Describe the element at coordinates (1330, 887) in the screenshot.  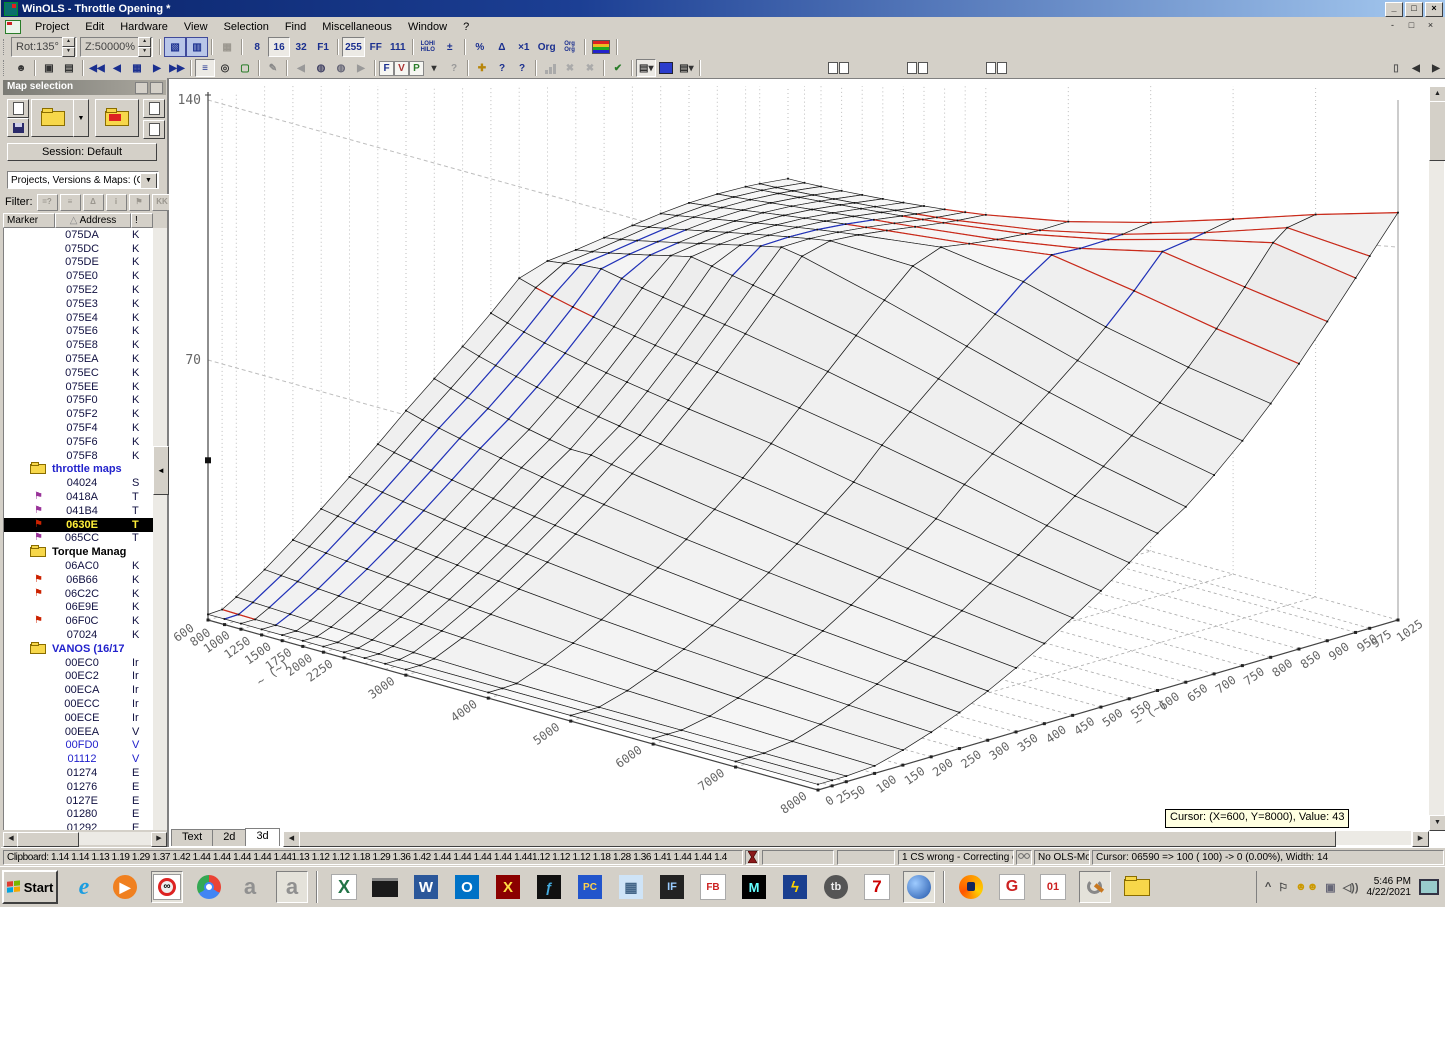
I see `network-status-icon: ▣` at that location.